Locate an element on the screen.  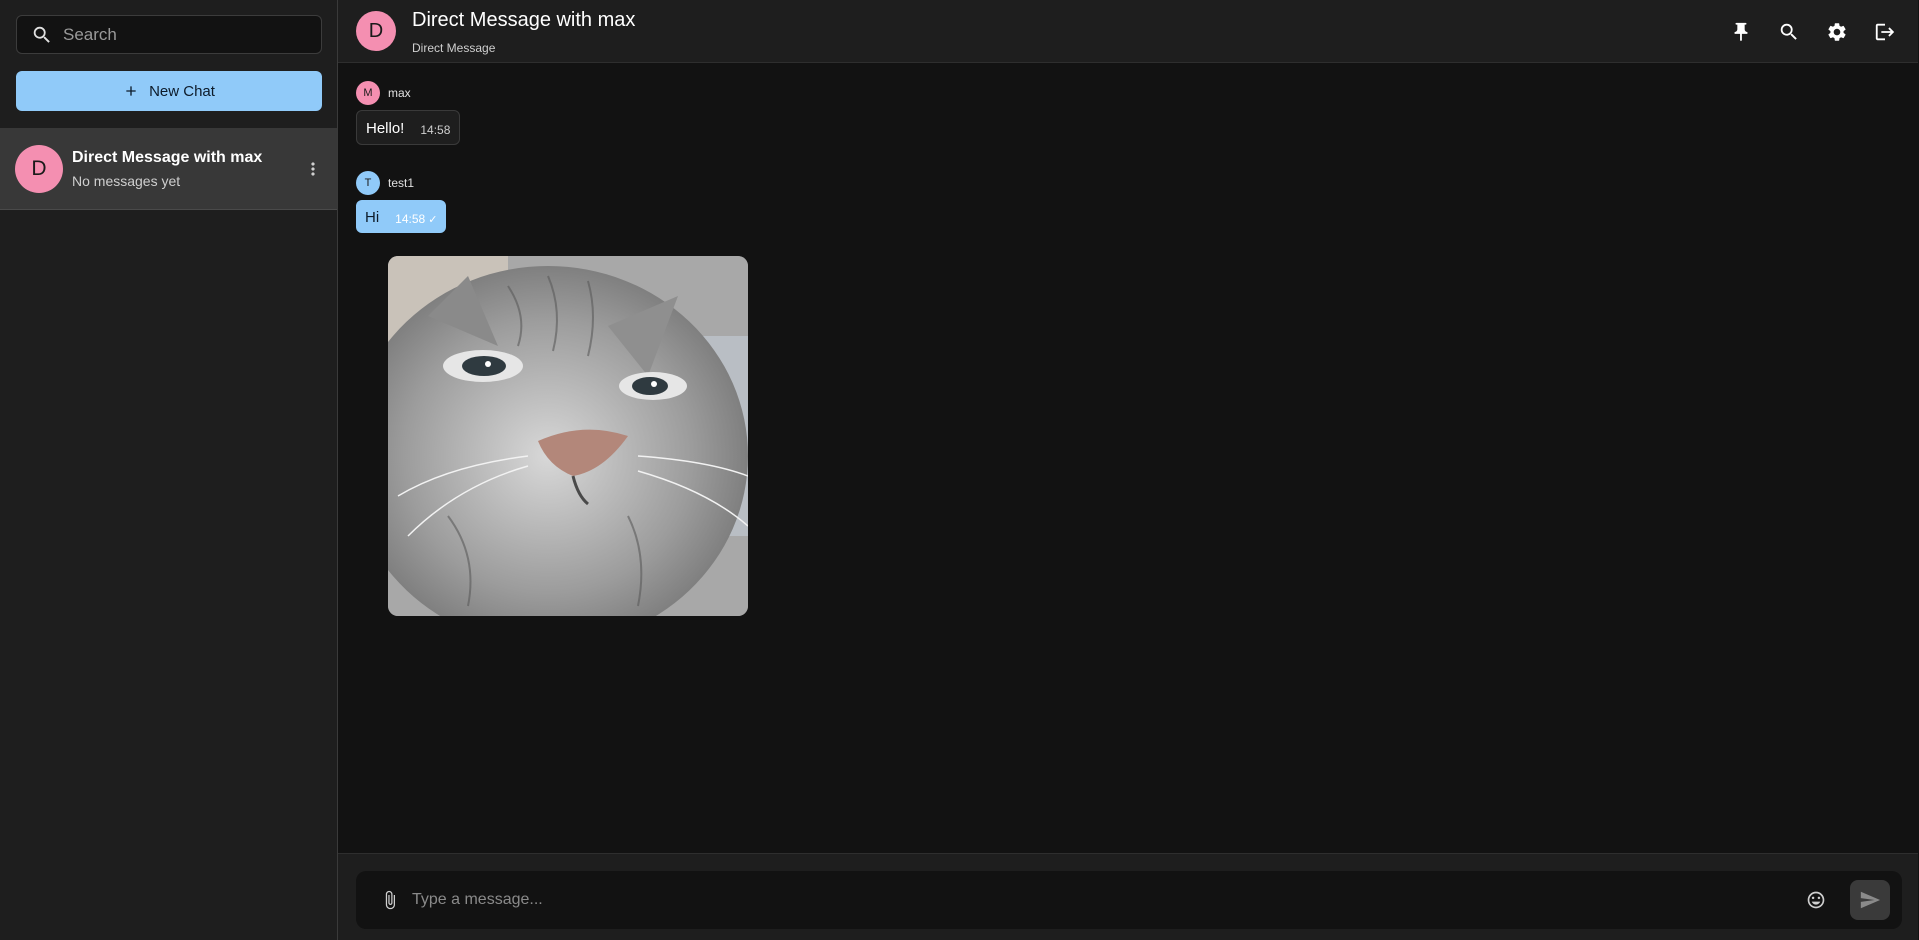
read-check-icon: ✓ is located at coordinates (433, 220).